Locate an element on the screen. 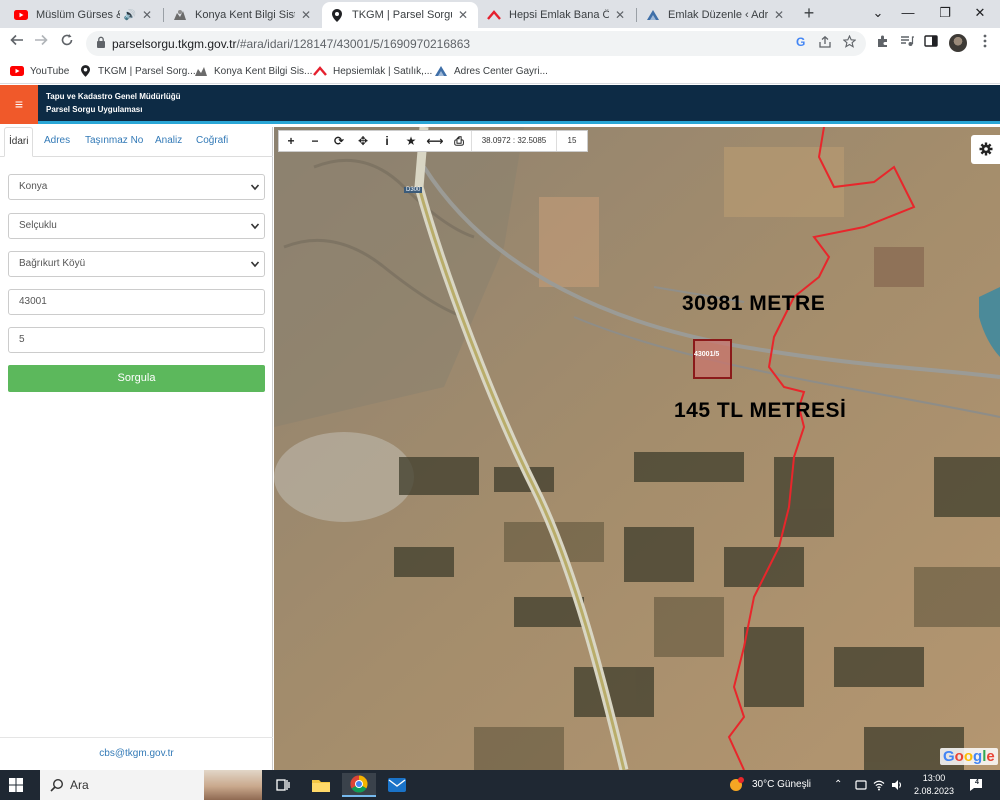 This screenshot has width=1000, height=800. new-tab-button: + is located at coordinates (809, 14).